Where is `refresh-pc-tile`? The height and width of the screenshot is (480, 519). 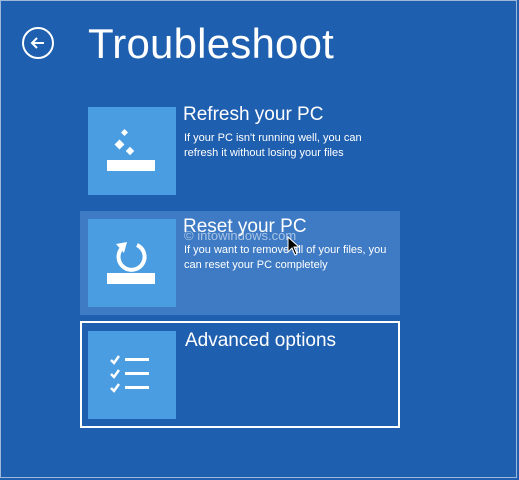 refresh-pc-tile is located at coordinates (132, 151).